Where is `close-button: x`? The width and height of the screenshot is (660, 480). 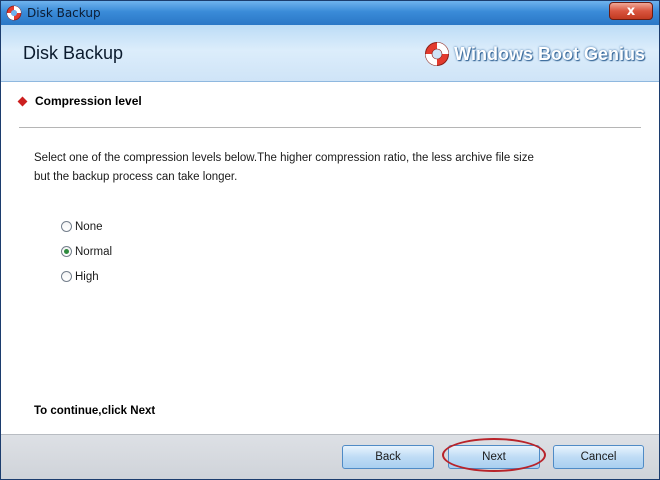 close-button: x is located at coordinates (631, 11).